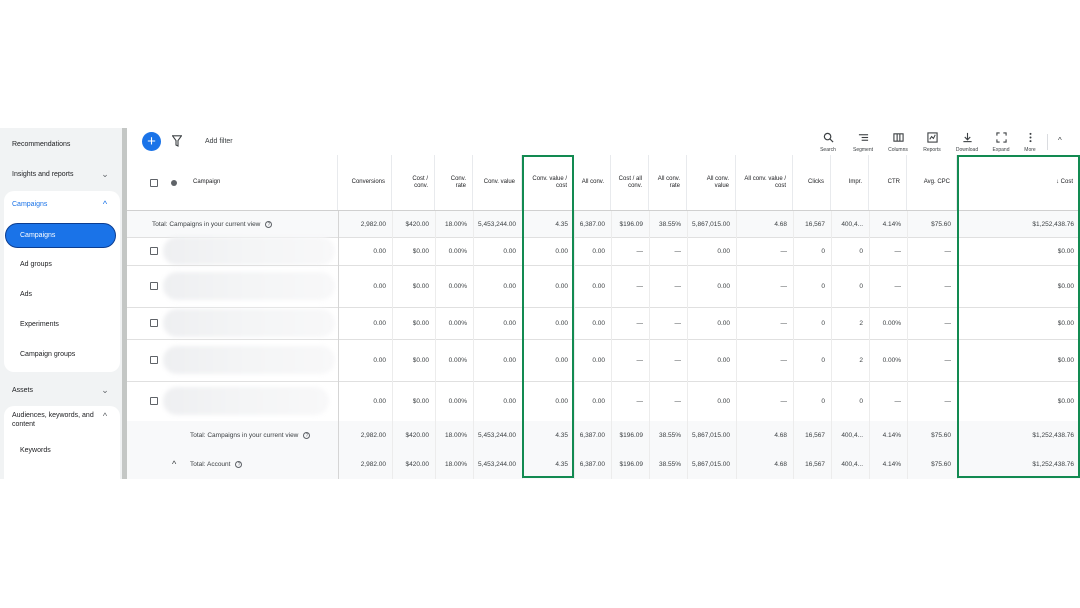 Image resolution: width=1080 pixels, height=608 pixels. What do you see at coordinates (1030, 142) in the screenshot?
I see `more-tool-button: More` at bounding box center [1030, 142].